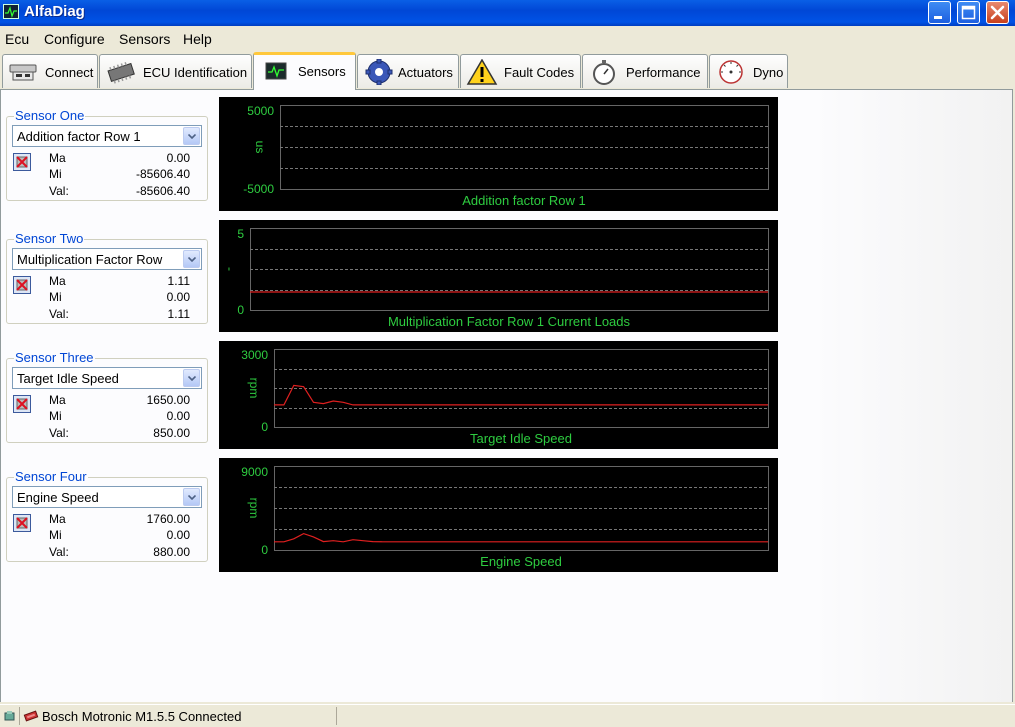  What do you see at coordinates (54, 11) in the screenshot?
I see `window-title: AlfaDiag` at bounding box center [54, 11].